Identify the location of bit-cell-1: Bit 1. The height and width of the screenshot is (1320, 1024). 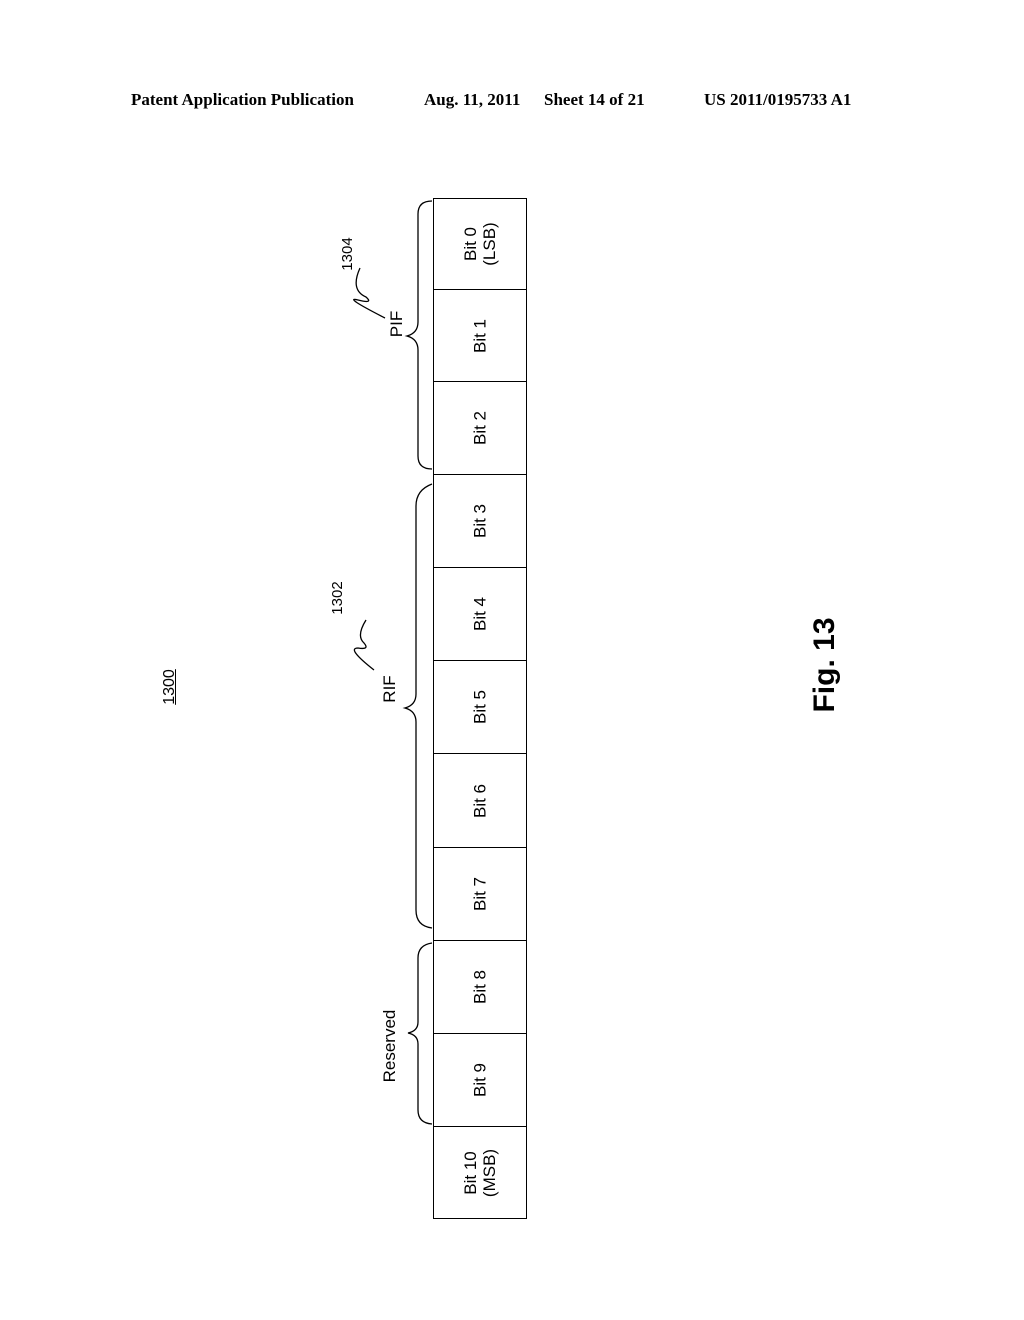
(480, 335).